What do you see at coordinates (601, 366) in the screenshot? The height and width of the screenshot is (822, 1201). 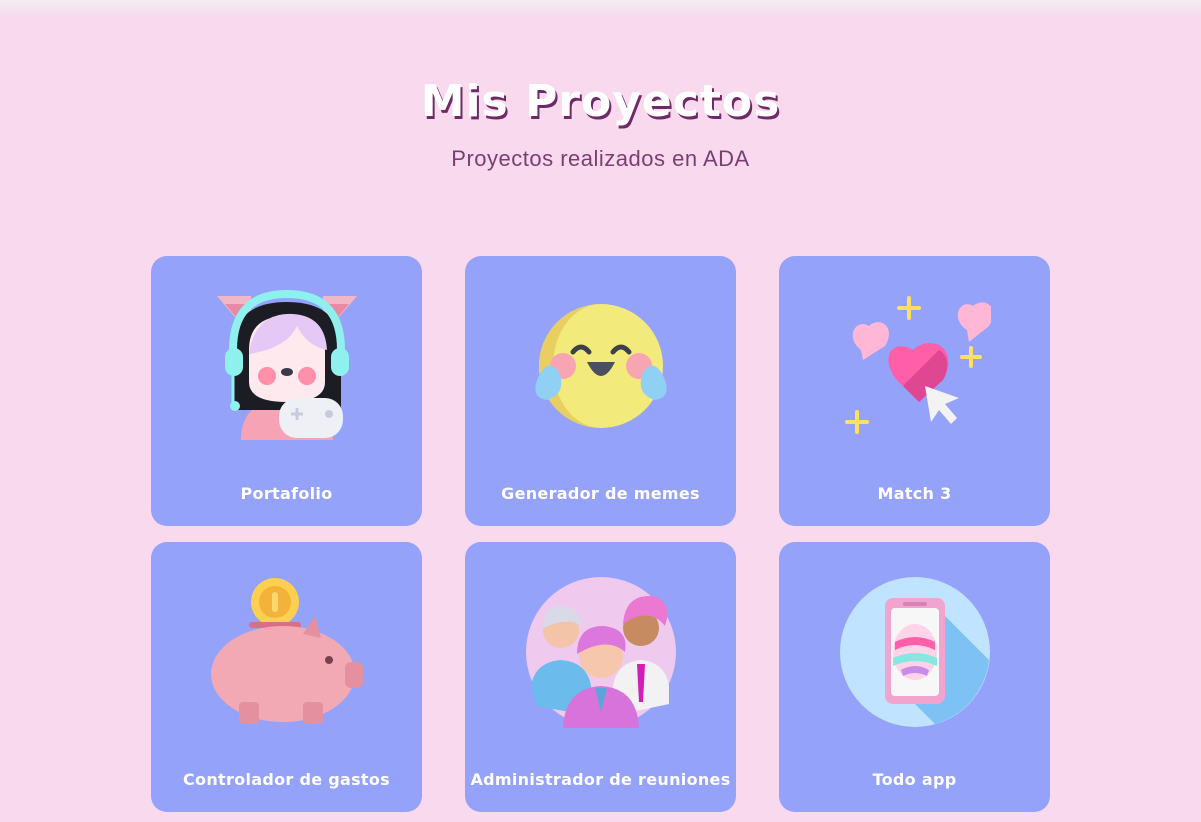 I see `laughing-emoji-icon` at bounding box center [601, 366].